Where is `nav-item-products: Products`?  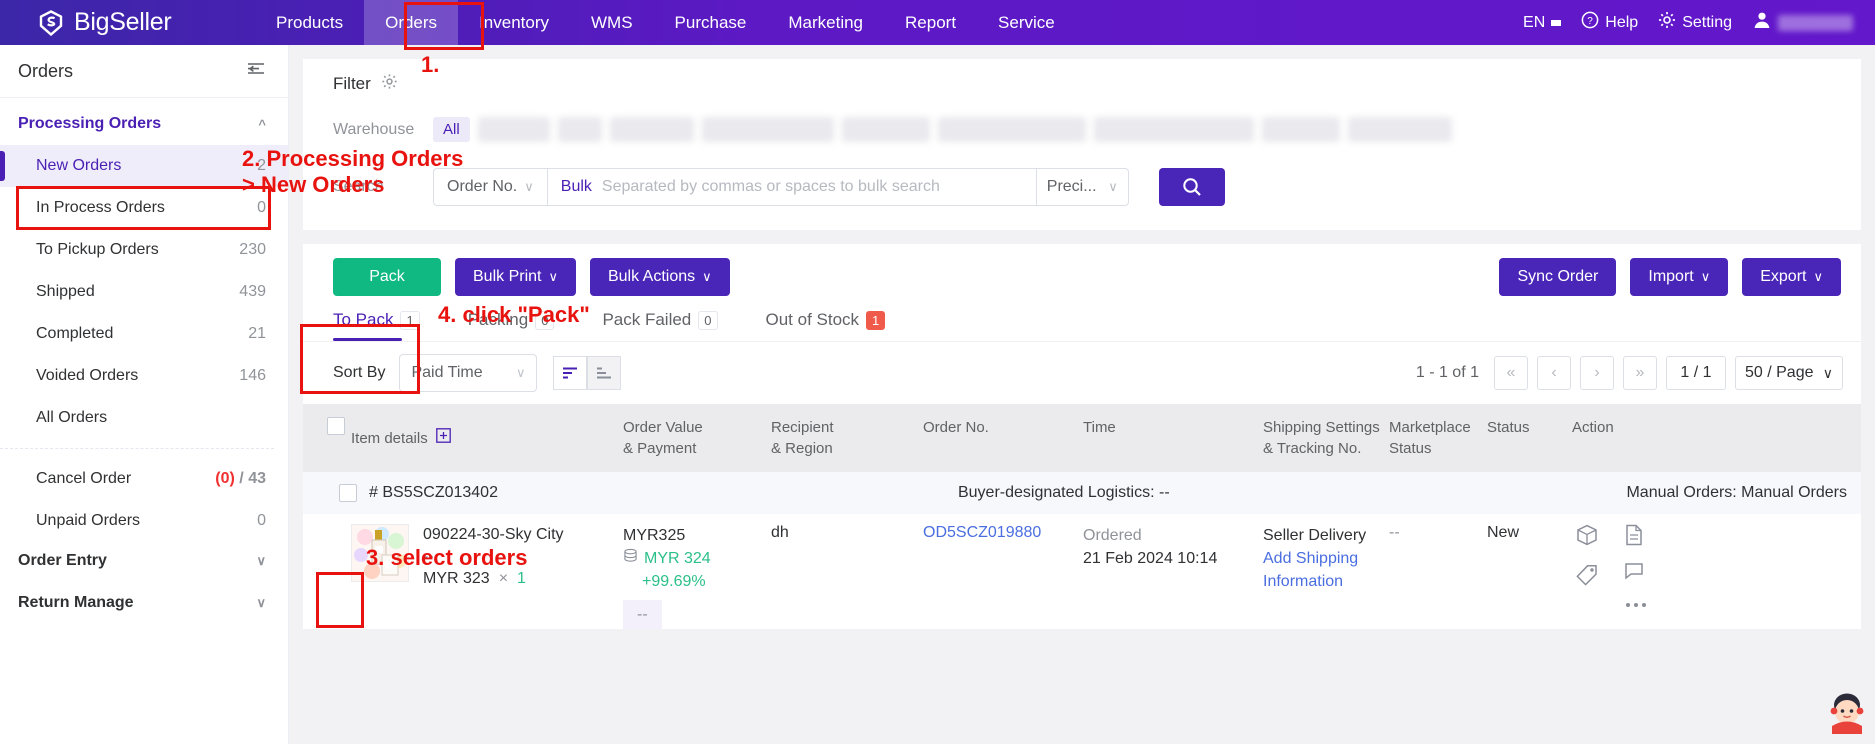
nav-item-products: Products is located at coordinates (309, 22).